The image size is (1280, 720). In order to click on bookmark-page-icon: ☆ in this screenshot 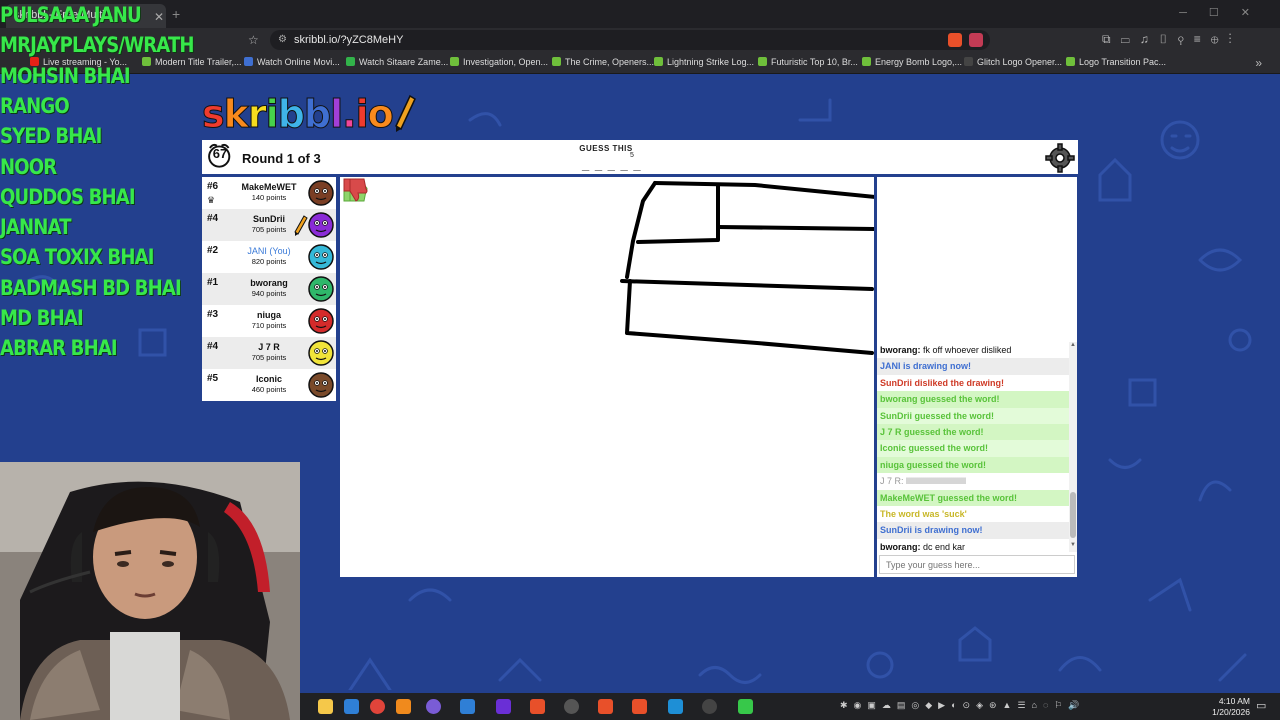, I will do `click(253, 40)`.